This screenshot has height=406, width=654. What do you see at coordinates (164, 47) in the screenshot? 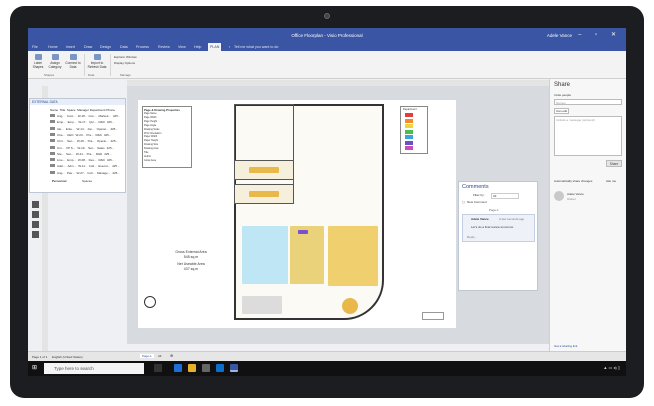
I see `tab-review: Review` at bounding box center [164, 47].